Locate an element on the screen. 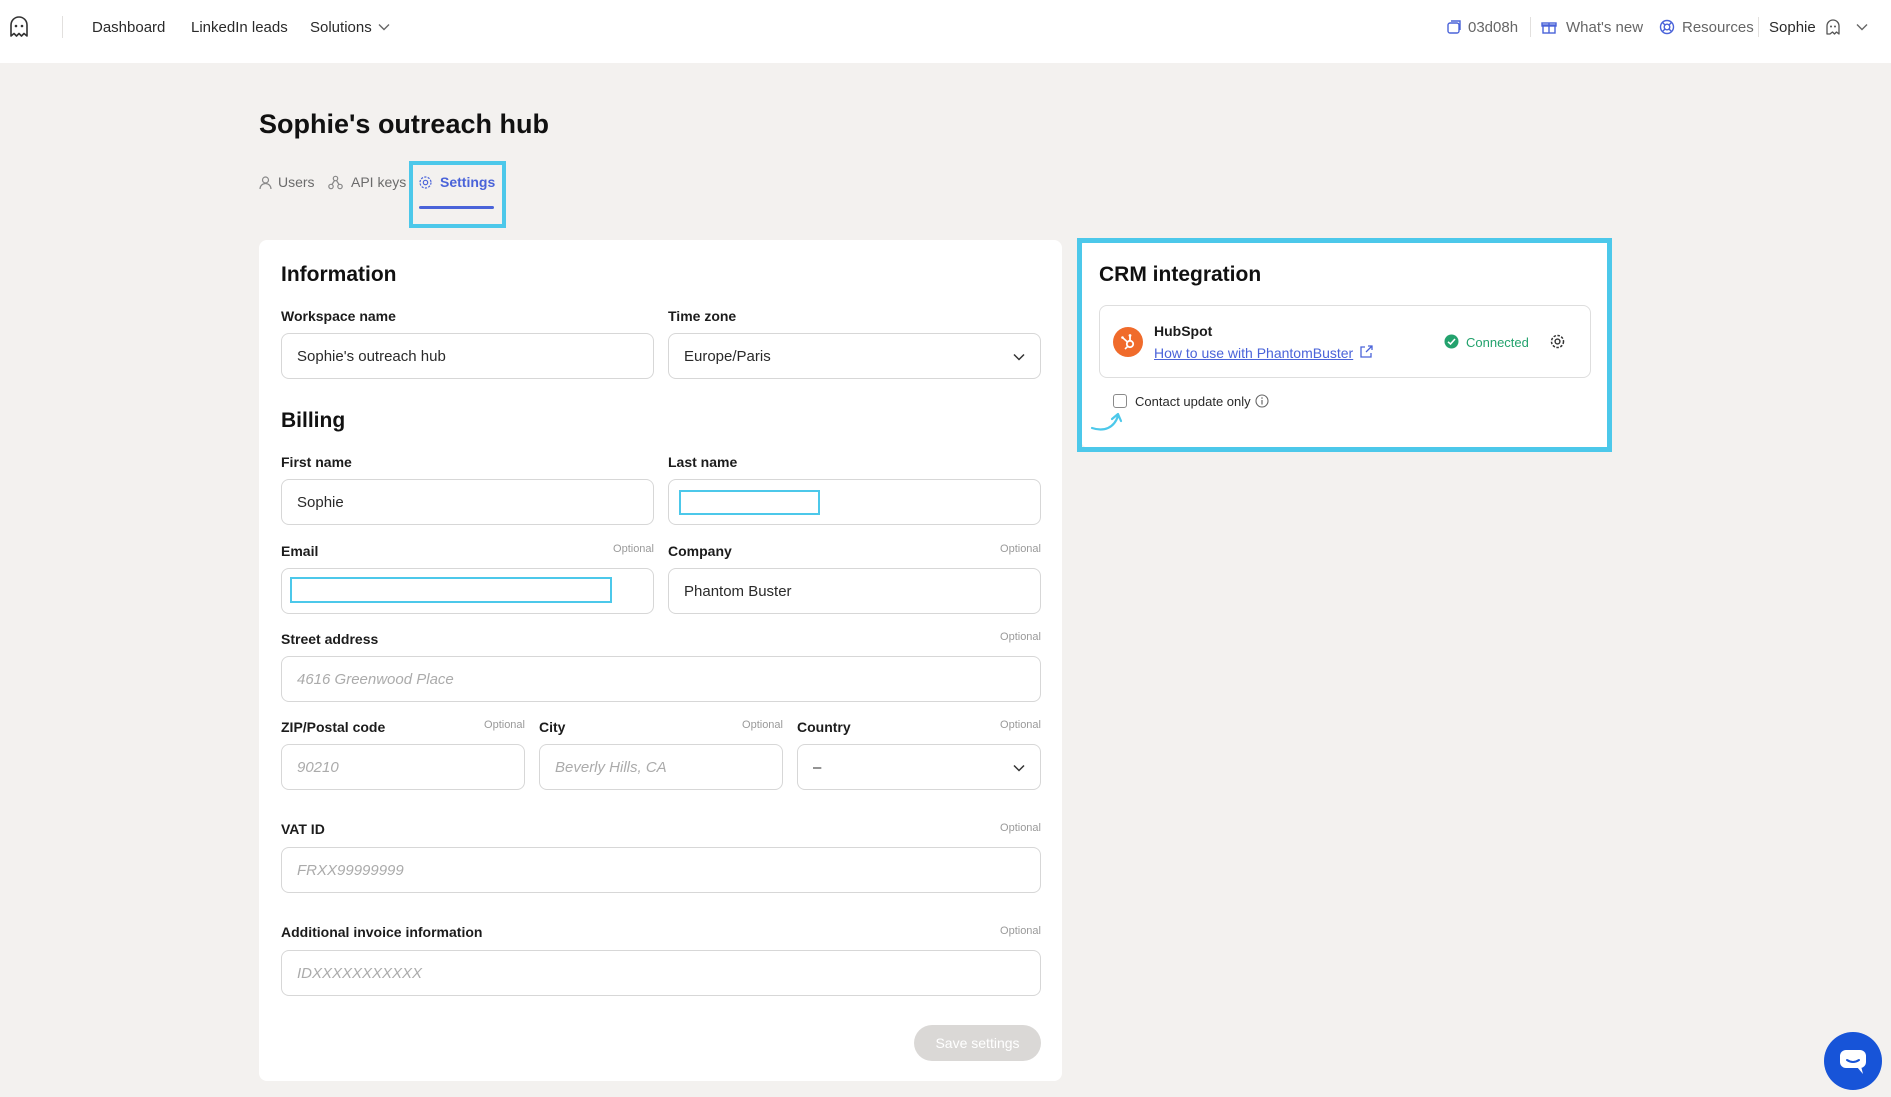 The height and width of the screenshot is (1097, 1891). last-name-label: Last name is located at coordinates (703, 462).